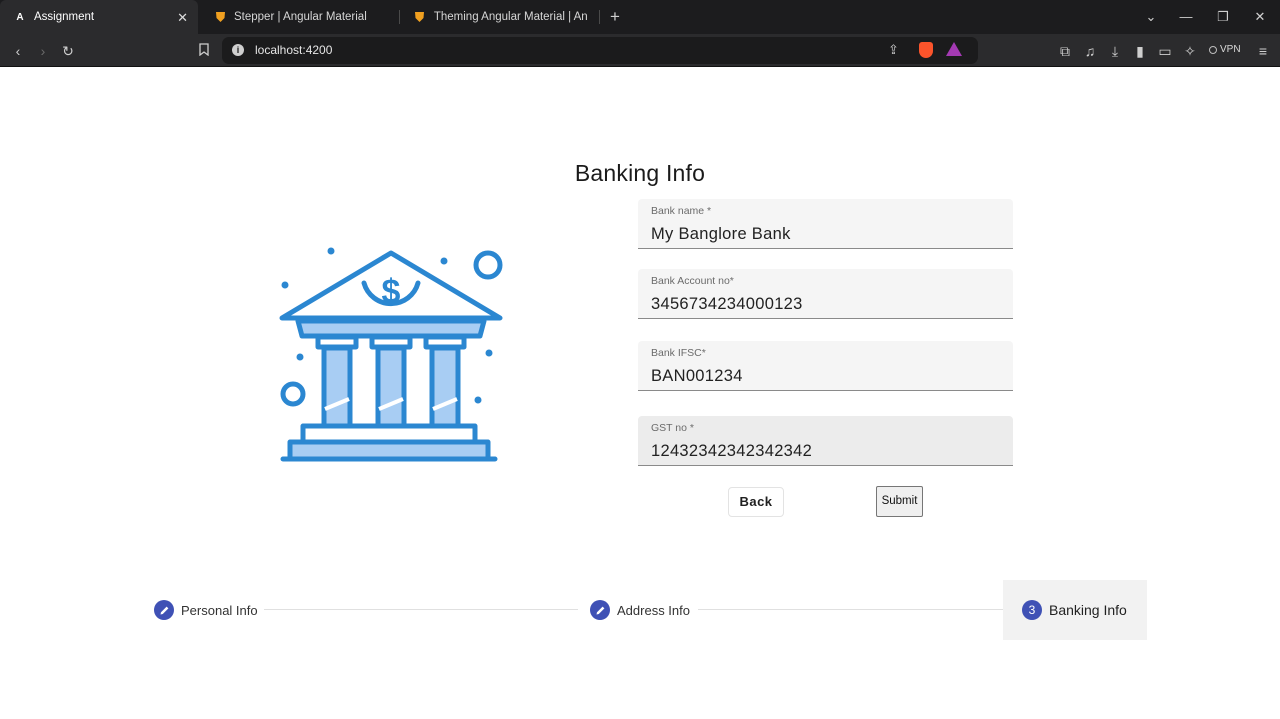 The width and height of the screenshot is (1280, 719). What do you see at coordinates (825, 366) in the screenshot?
I see `bank-ifsc-field: Bank IFSC* BAN001234` at bounding box center [825, 366].